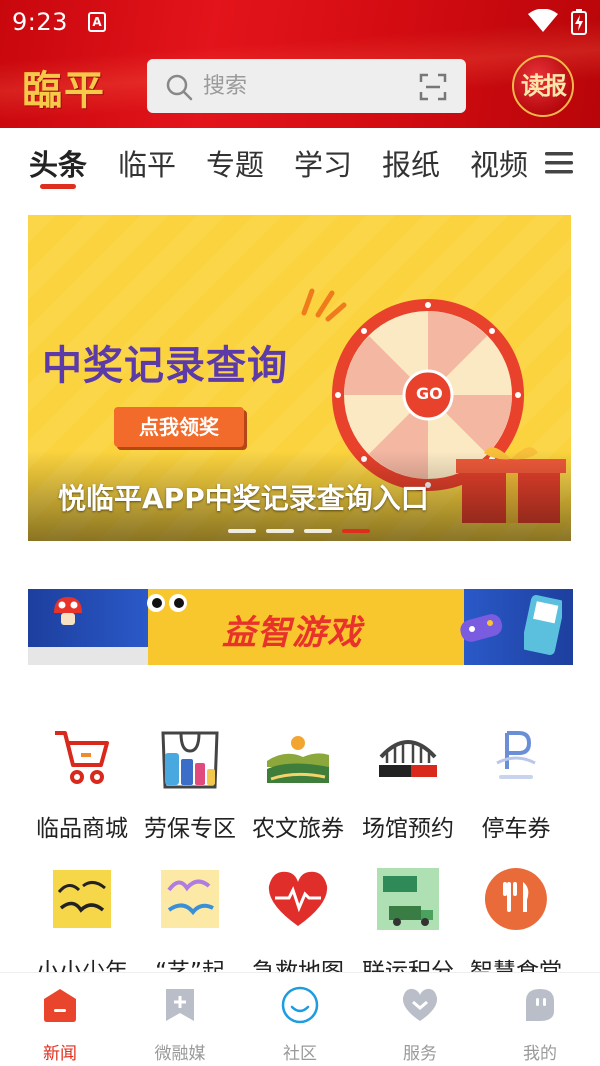  I want to click on shopping-bag-icon, so click(190, 760).